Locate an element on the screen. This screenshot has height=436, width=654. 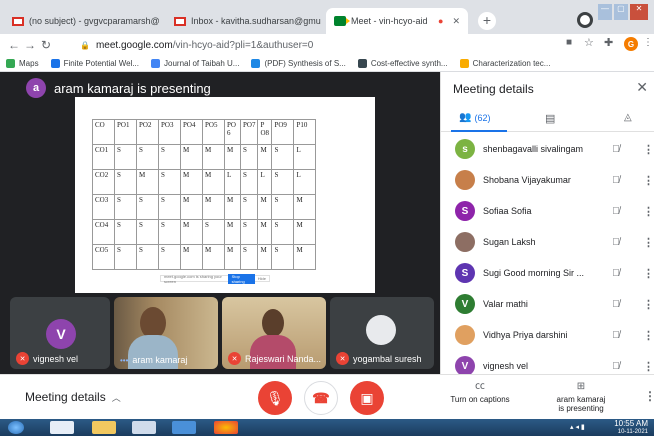
browser-tab-active: Meet - vin-hcyo-aid ● ✕ is located at coordinates (397, 21).